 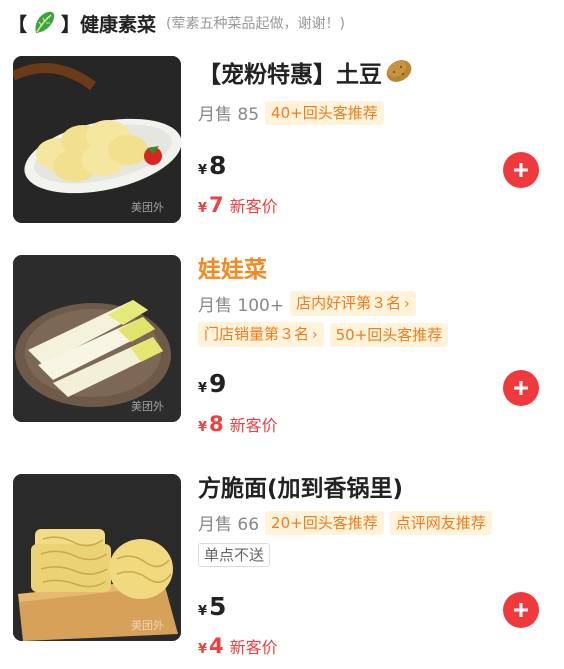 I want to click on lettuce-icon, so click(x=44, y=23).